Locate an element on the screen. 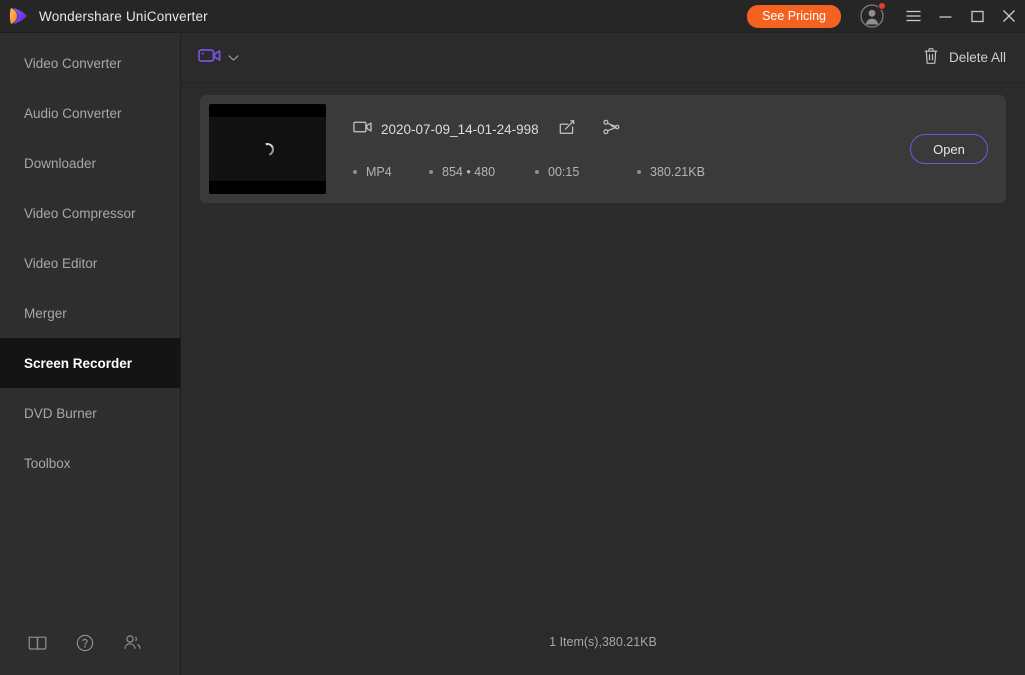  sidebar-item-label: DVD Burner is located at coordinates (60, 413).